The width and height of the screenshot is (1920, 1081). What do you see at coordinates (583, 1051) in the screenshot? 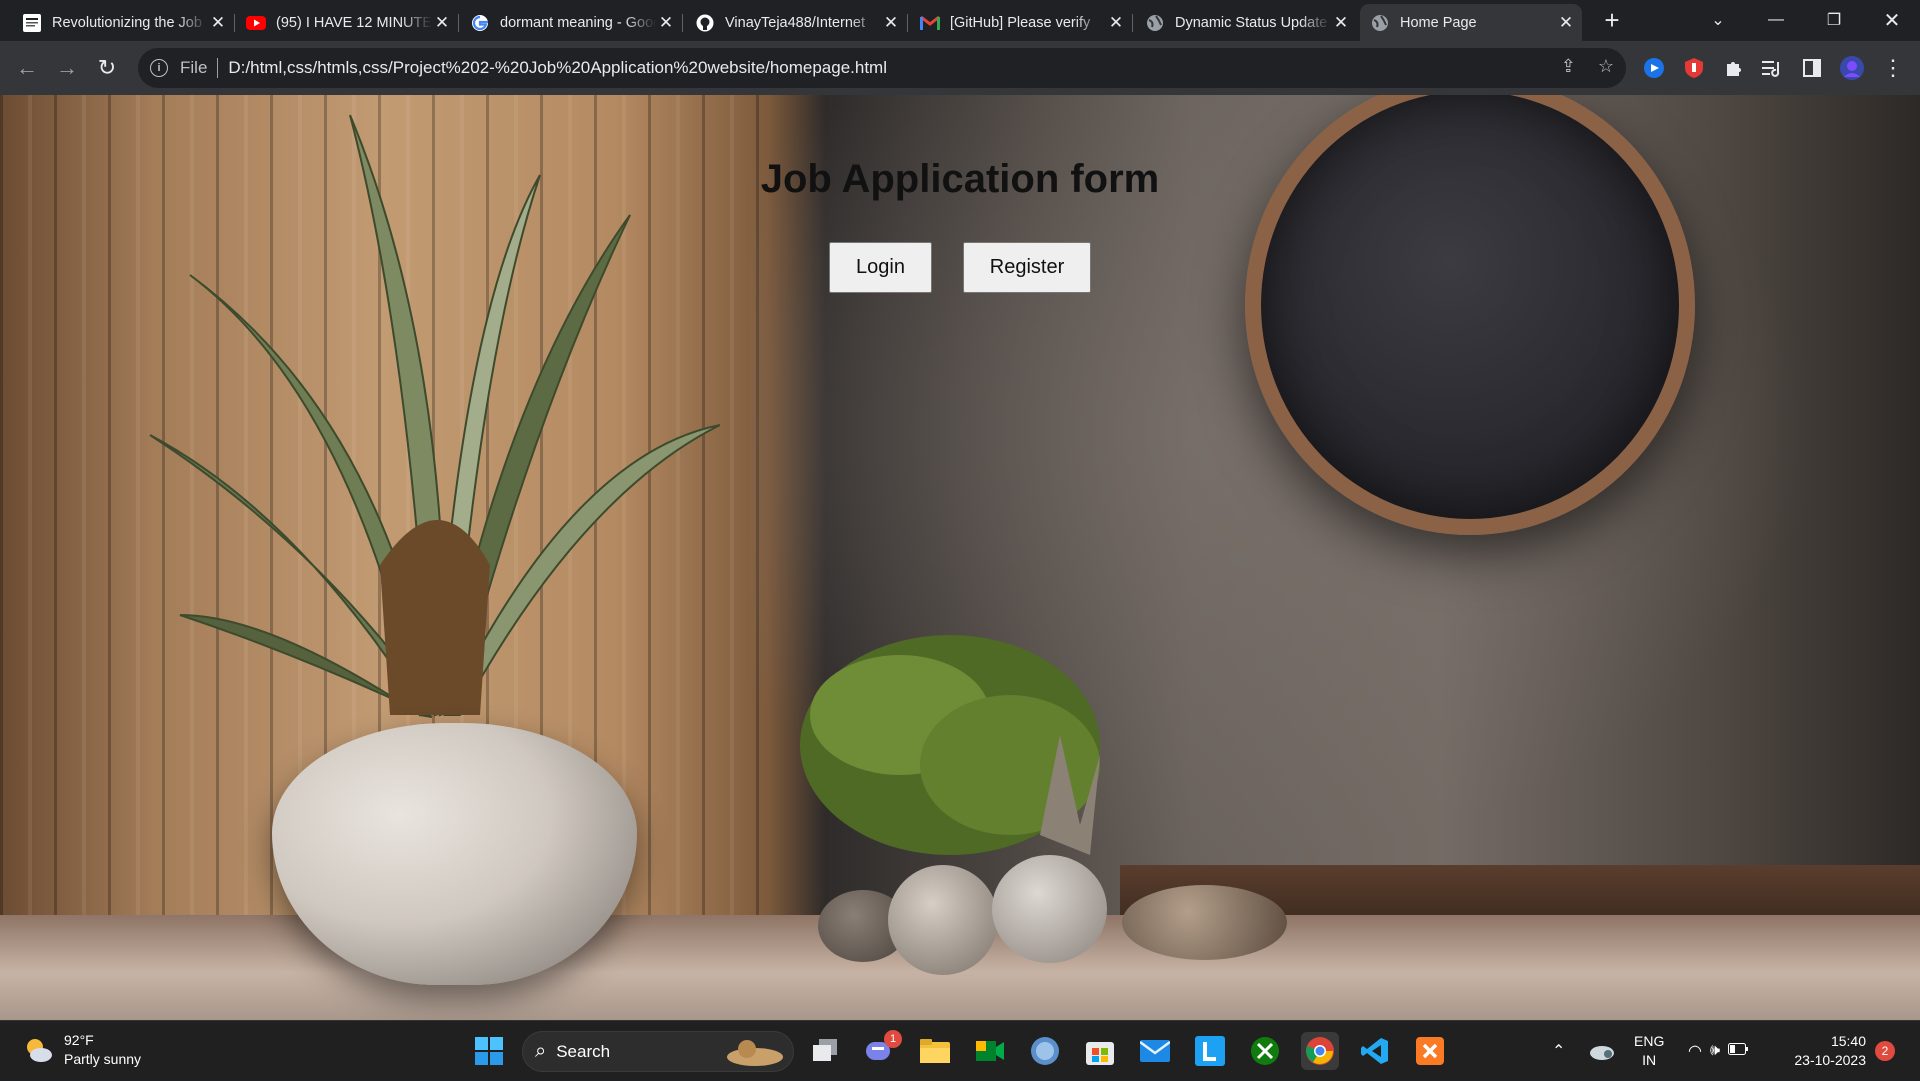
I see `search-label: Search` at bounding box center [583, 1051].